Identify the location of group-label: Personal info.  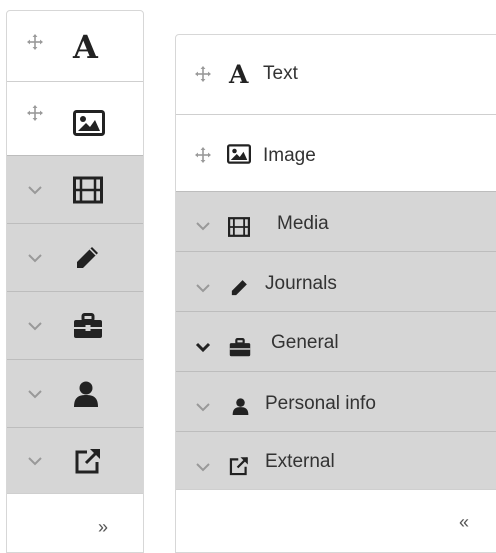
(320, 403).